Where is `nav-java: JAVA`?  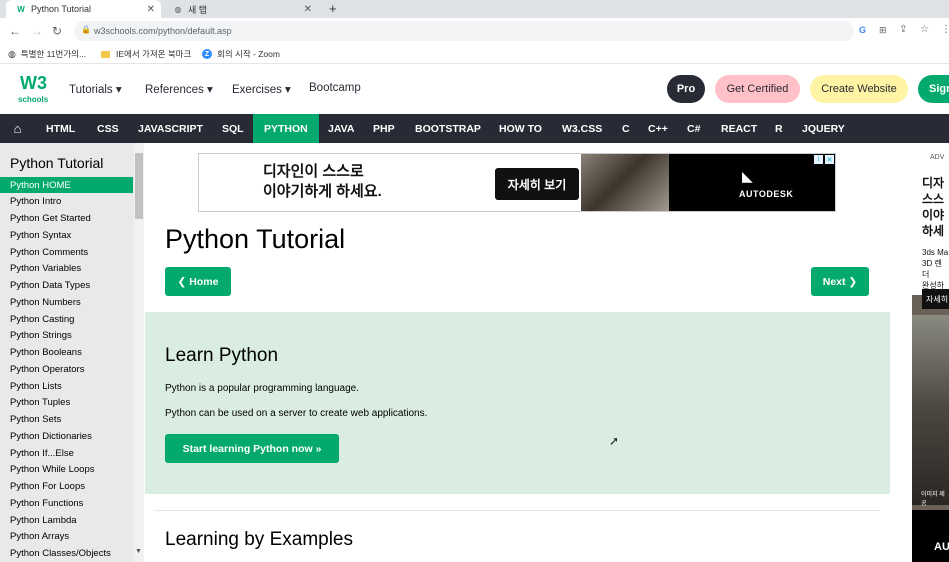
nav-java: JAVA is located at coordinates (341, 128).